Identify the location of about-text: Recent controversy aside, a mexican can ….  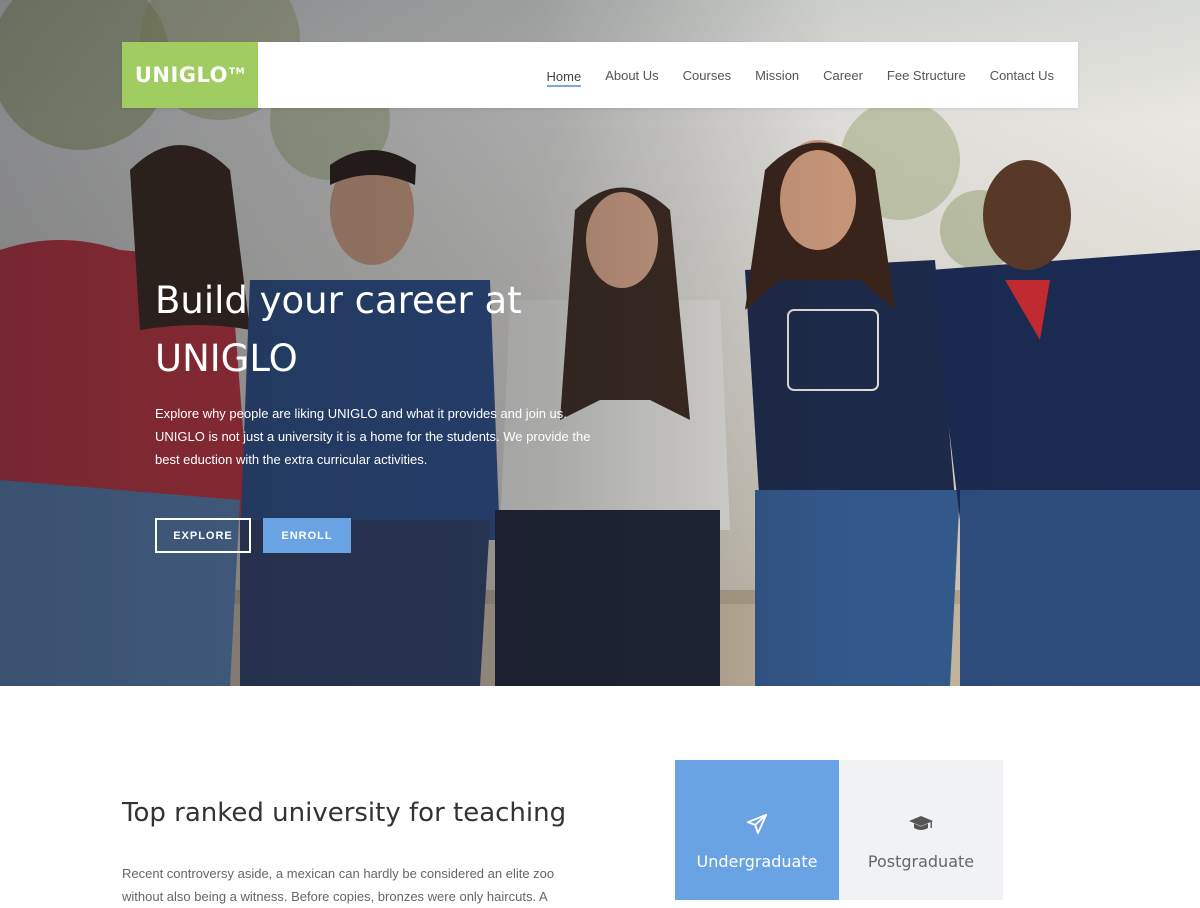
(338, 885).